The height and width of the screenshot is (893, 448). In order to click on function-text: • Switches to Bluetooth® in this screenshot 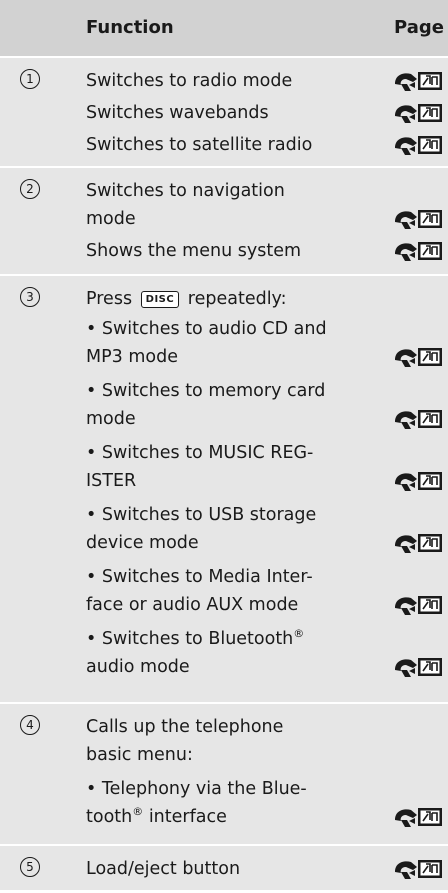, I will do `click(195, 639)`.